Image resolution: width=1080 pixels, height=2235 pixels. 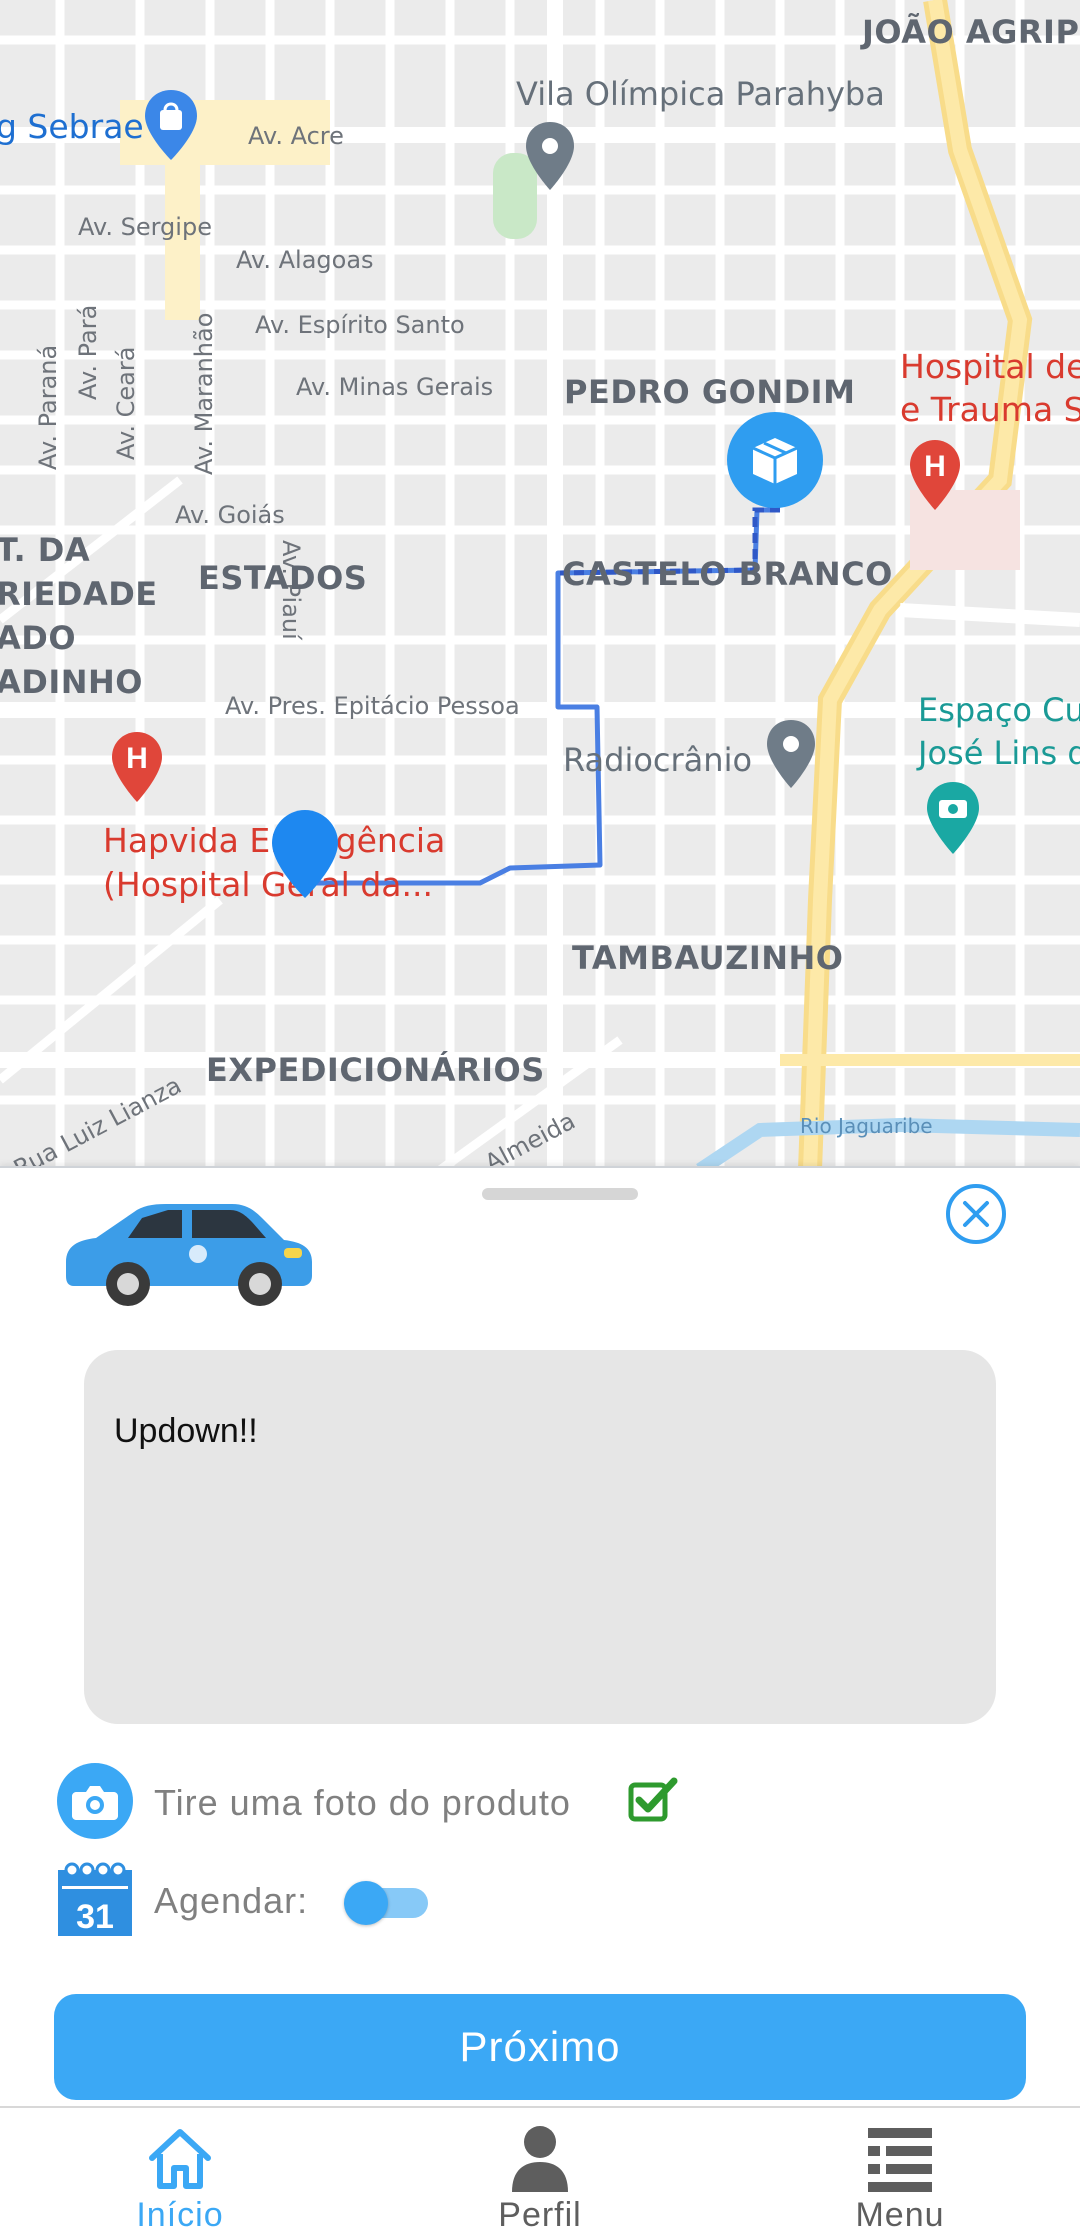 What do you see at coordinates (372, 706) in the screenshot?
I see `map-label-street: Av. Pres. Epitácio Pessoa` at bounding box center [372, 706].